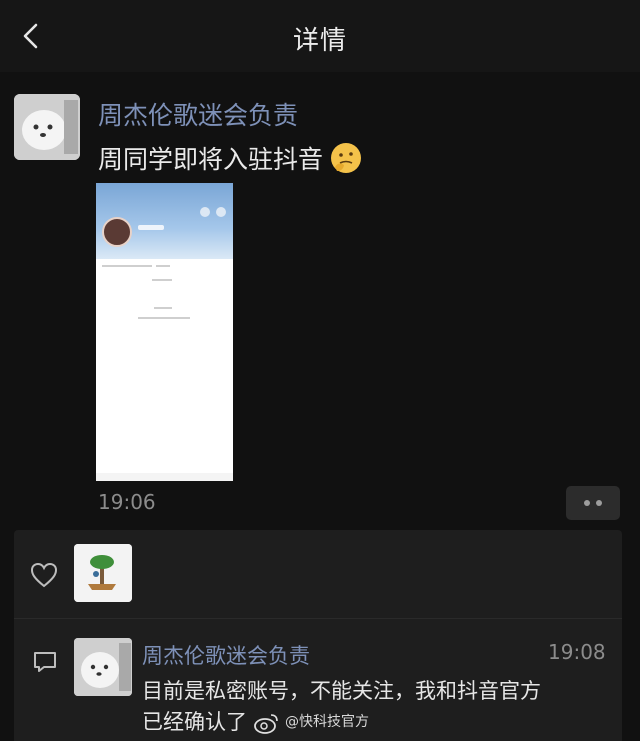 This screenshot has height=741, width=640. I want to click on comment-text: 目前是私密账号，不能关注，我和抖音官方 已经确认了 @快科技官方, so click(377, 707).